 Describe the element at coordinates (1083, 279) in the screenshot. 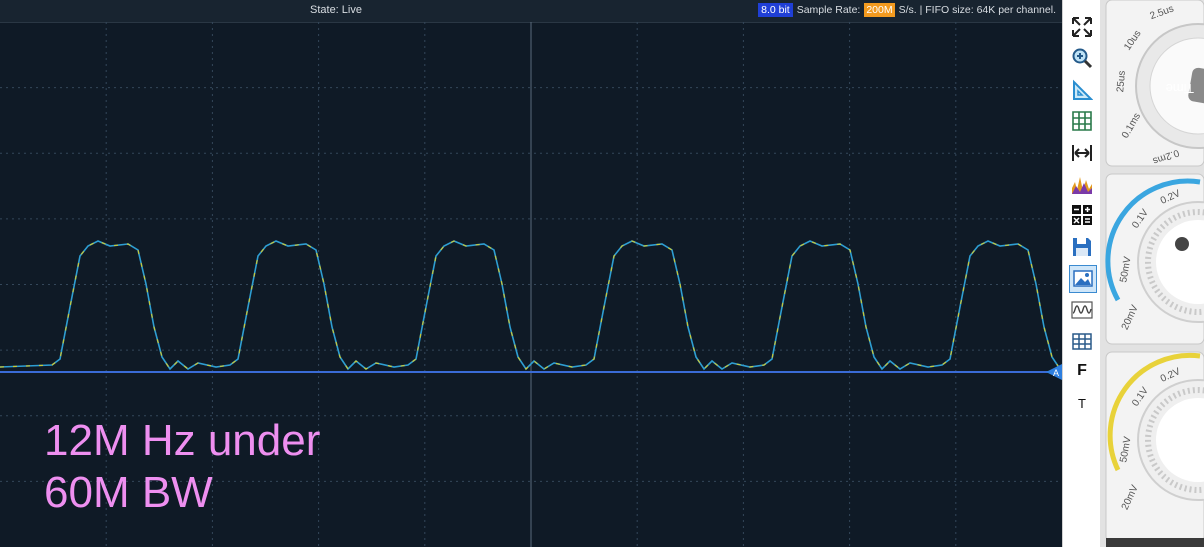

I see `screenshot-icon` at that location.